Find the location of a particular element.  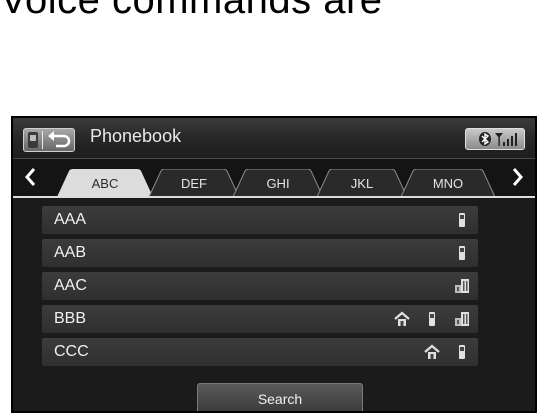

chevron-left-icon is located at coordinates (31, 177).